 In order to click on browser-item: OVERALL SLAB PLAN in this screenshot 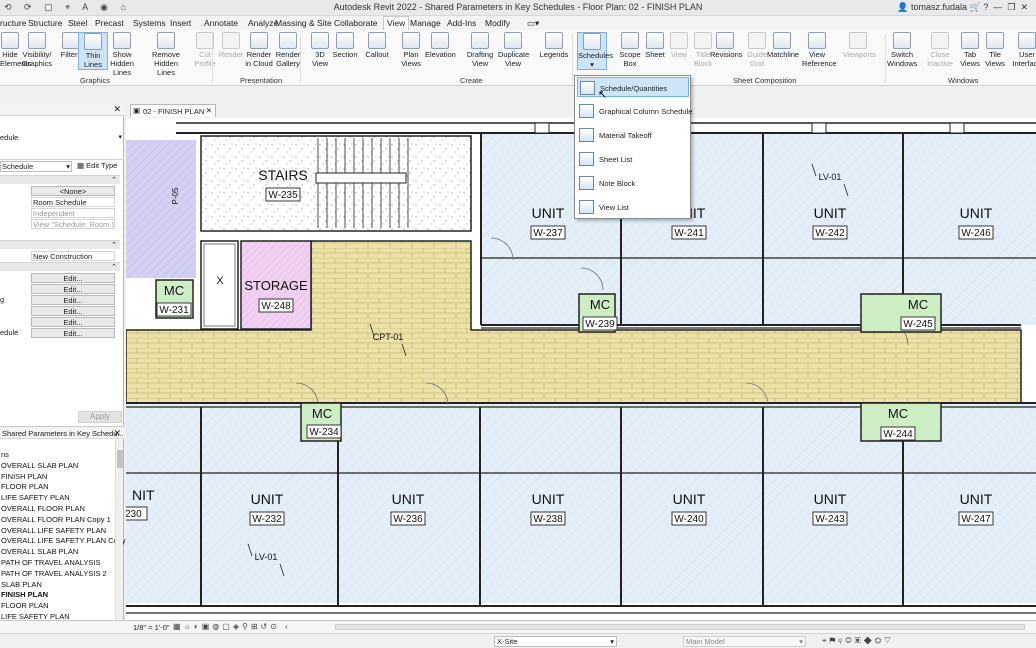, I will do `click(39, 551)`.